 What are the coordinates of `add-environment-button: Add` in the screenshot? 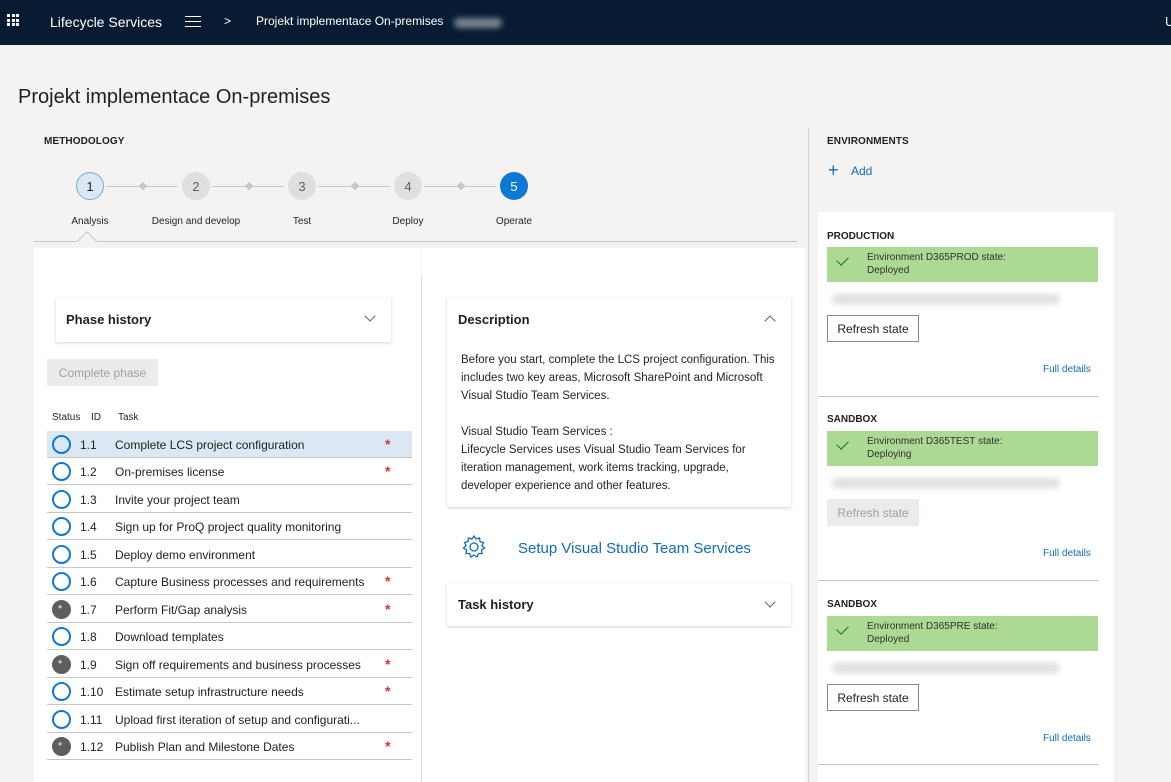 It's located at (861, 171).